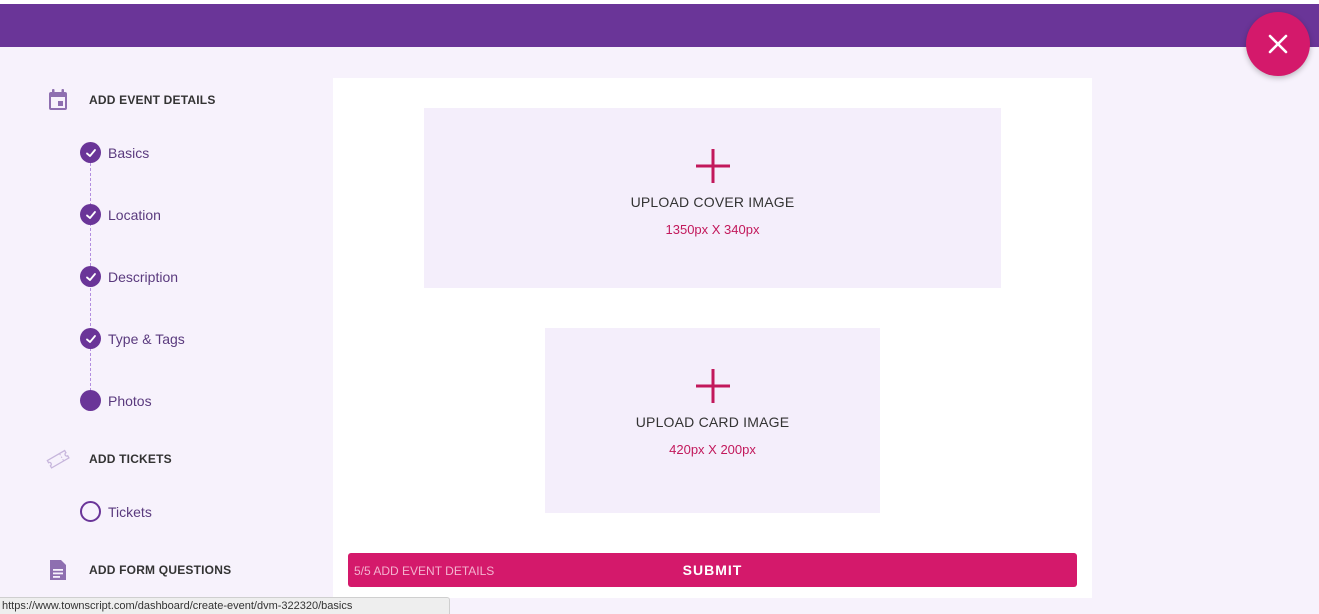  Describe the element at coordinates (712, 229) in the screenshot. I see `upload-size-hint: 1350px X 340px` at that location.